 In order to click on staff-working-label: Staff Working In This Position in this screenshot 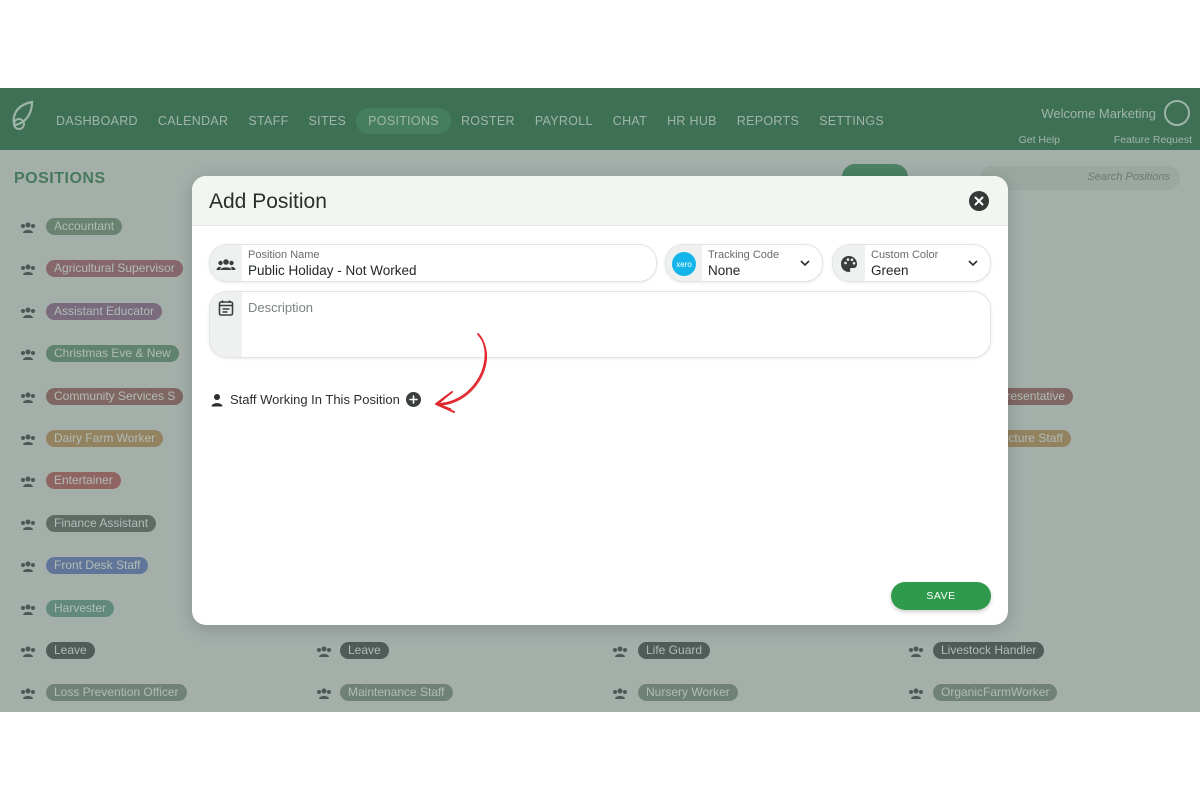, I will do `click(315, 399)`.